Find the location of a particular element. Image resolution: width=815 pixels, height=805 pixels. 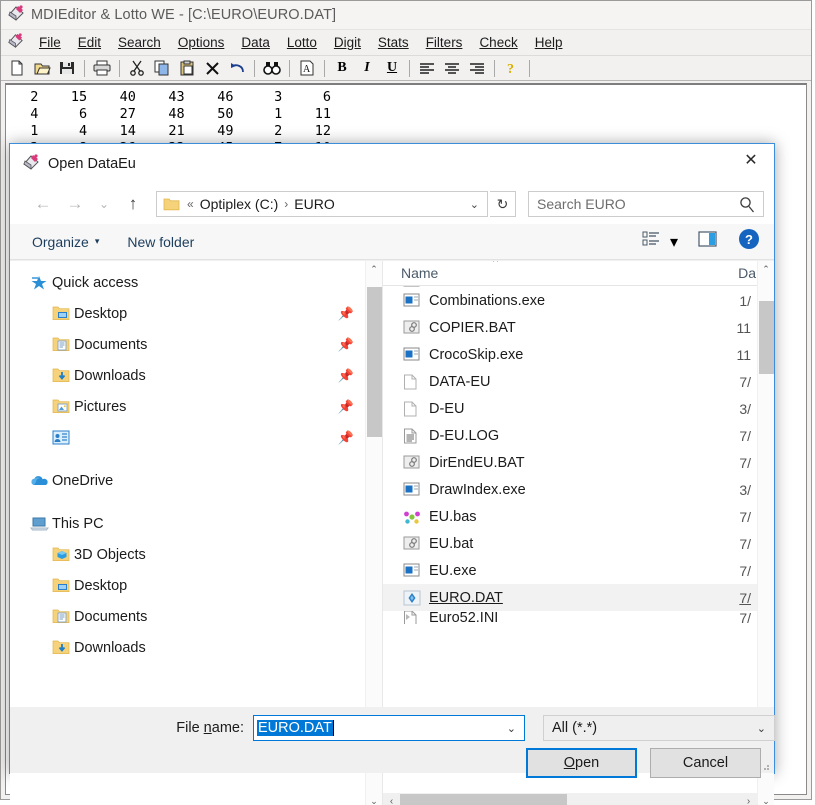

recent-locations-button: ⌄ is located at coordinates (104, 204).